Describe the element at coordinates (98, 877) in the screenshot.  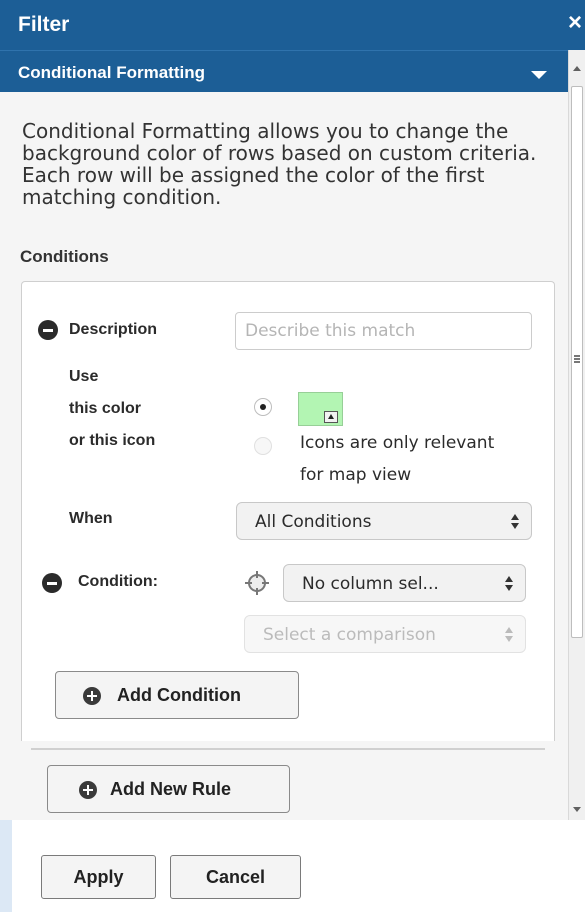
I see `apply-button: Apply` at that location.